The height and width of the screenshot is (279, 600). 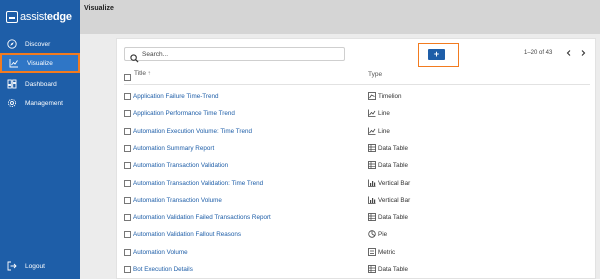 What do you see at coordinates (390, 96) in the screenshot?
I see `visualization-type: Timelion` at bounding box center [390, 96].